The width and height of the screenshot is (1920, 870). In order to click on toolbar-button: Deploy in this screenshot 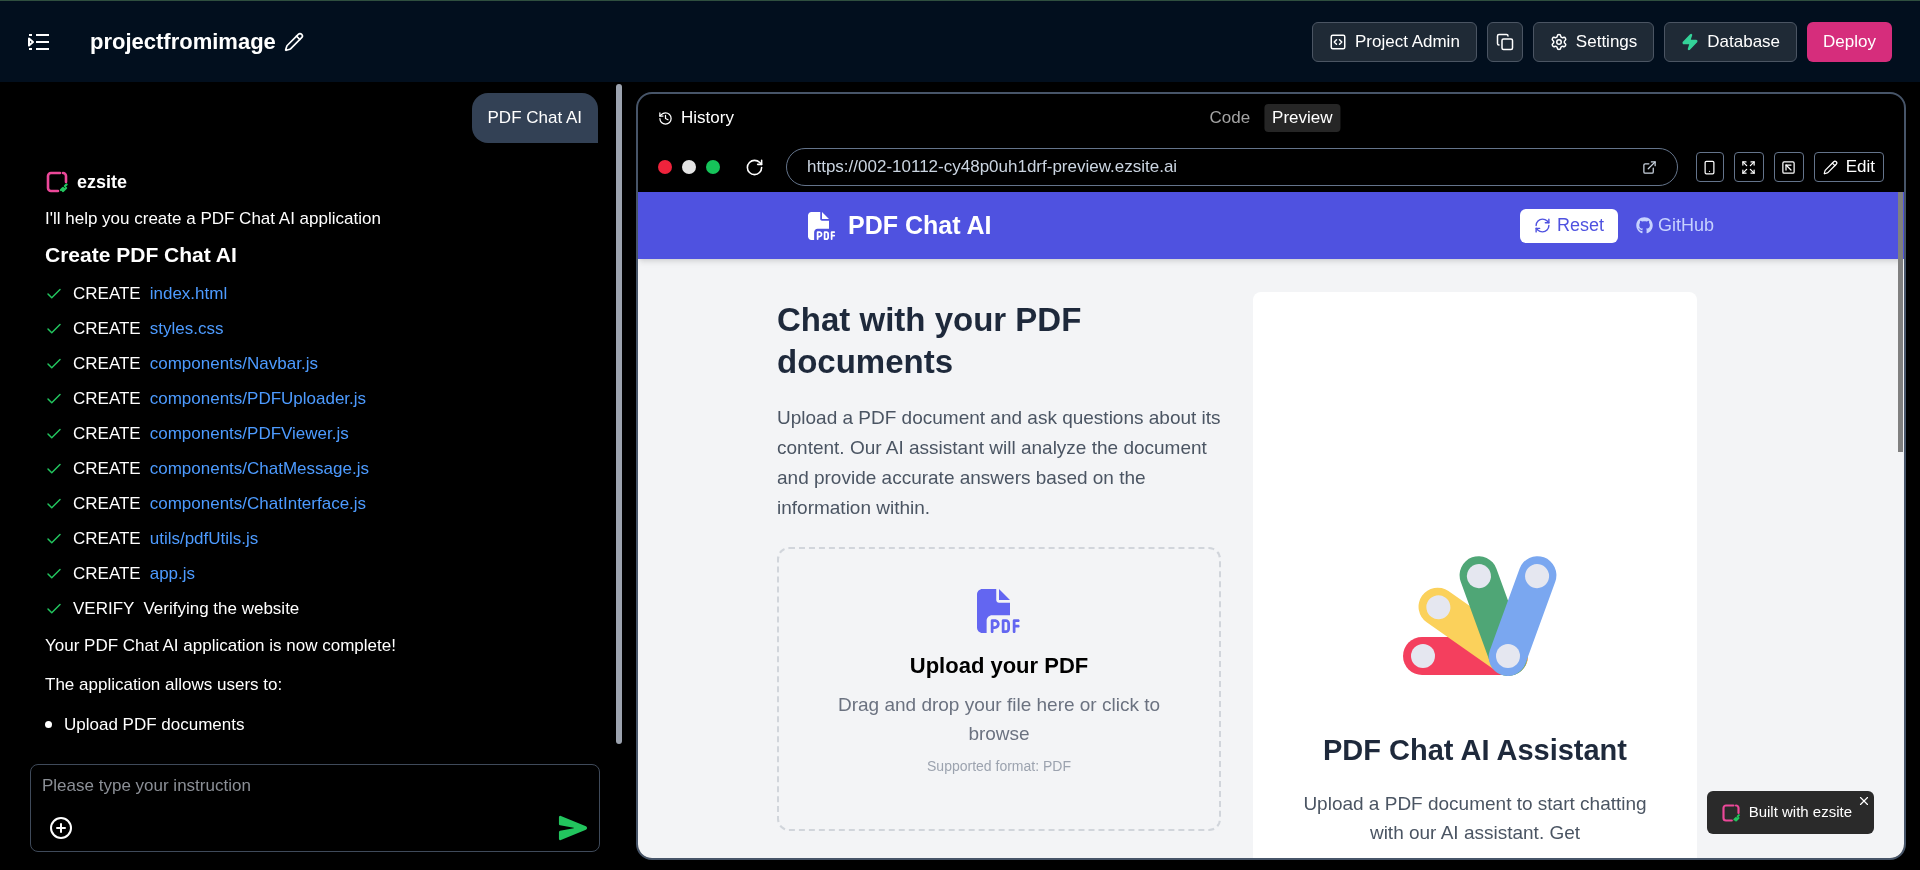, I will do `click(1849, 41)`.